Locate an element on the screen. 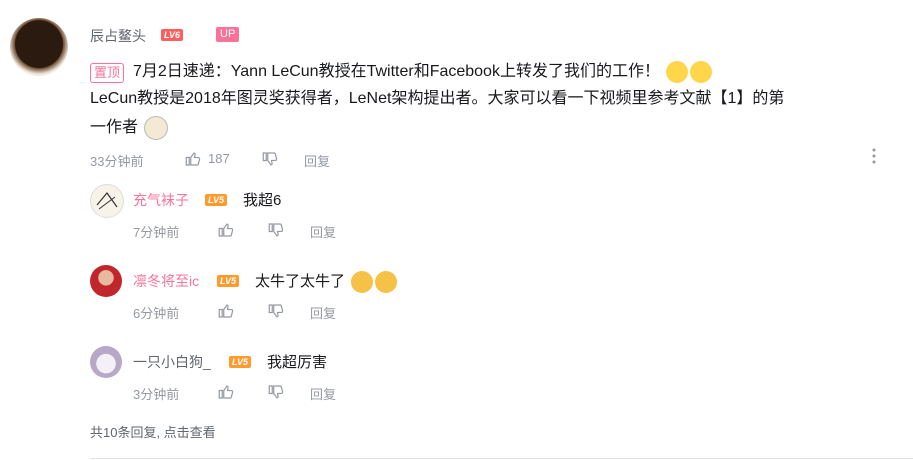 The width and height of the screenshot is (913, 460). like-count: 187 is located at coordinates (219, 158).